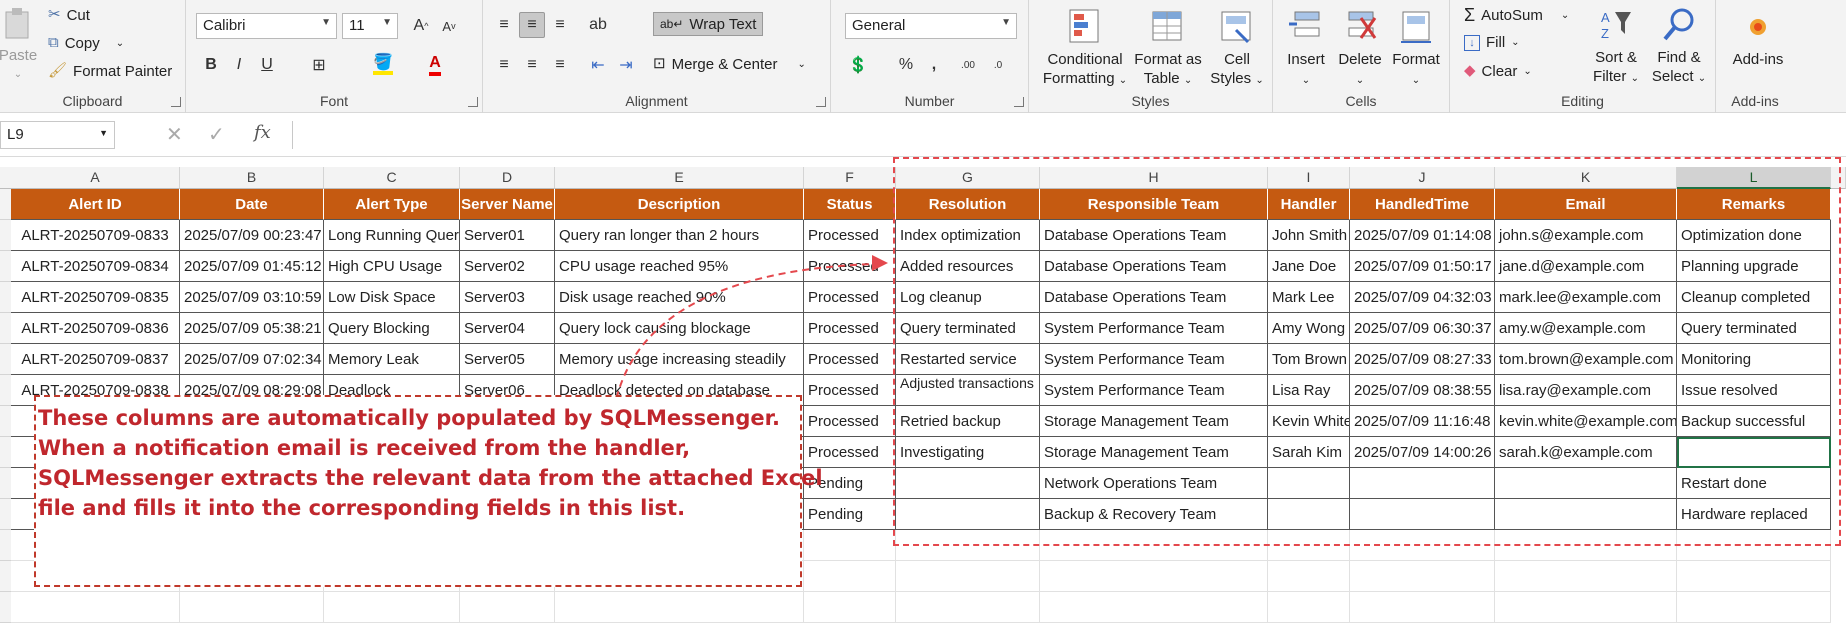  Describe the element at coordinates (216, 134) in the screenshot. I see `enter-icon: ✓` at that location.